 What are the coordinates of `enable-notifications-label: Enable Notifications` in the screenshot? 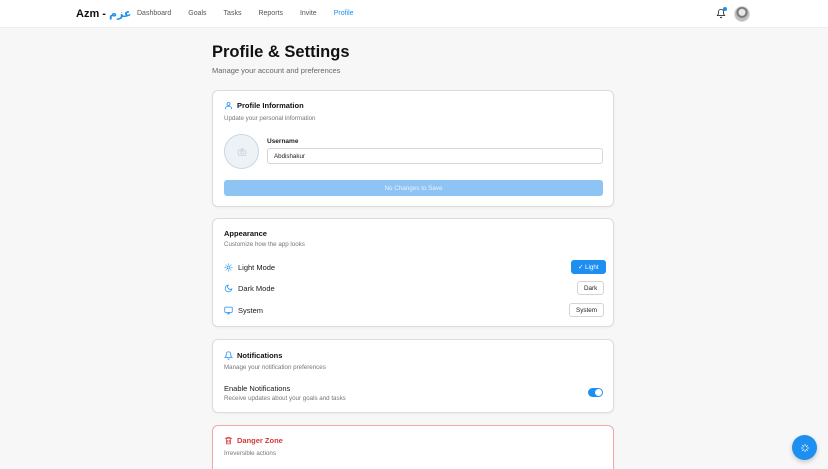 It's located at (257, 388).